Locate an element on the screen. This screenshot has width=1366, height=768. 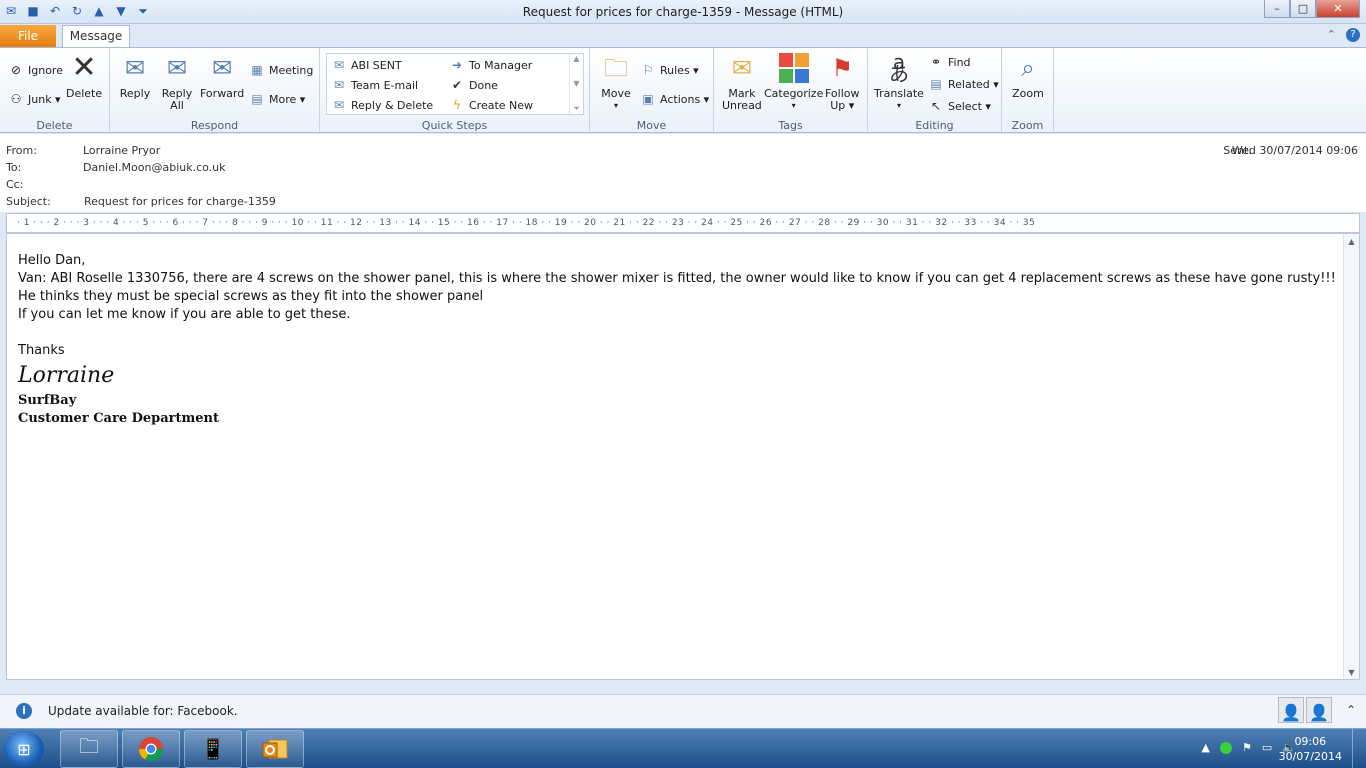
forward-button: ✉ Forward is located at coordinates (222, 76).